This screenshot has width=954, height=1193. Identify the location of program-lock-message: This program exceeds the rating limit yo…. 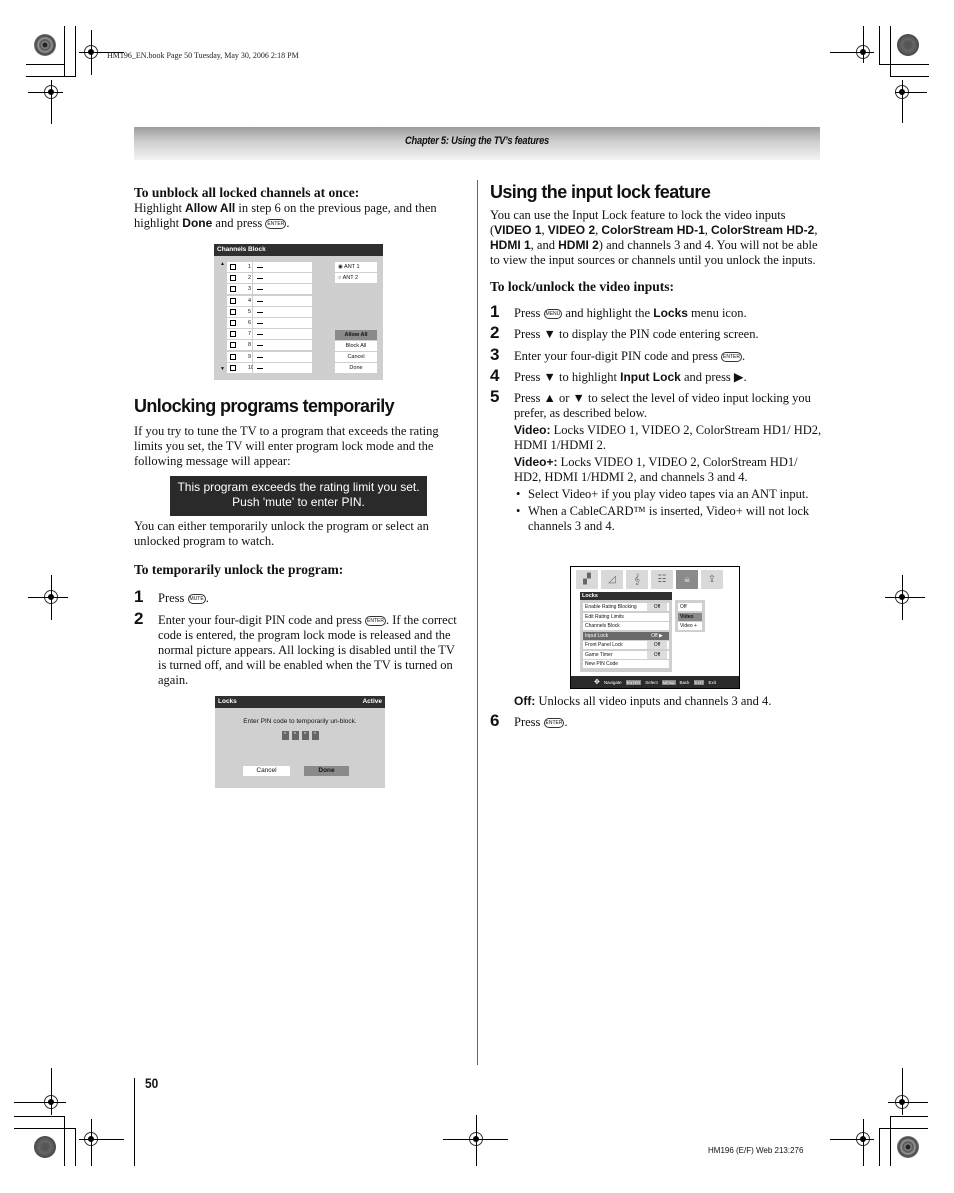
(298, 496).